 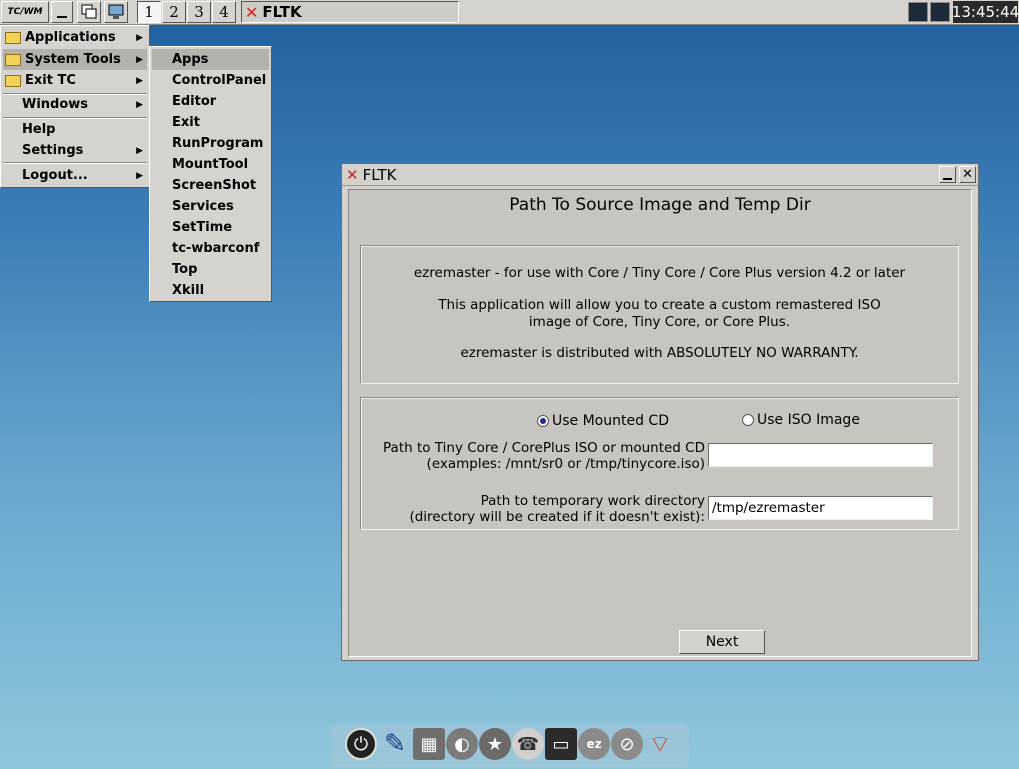 I want to click on menu-item-services: Services, so click(x=210, y=206).